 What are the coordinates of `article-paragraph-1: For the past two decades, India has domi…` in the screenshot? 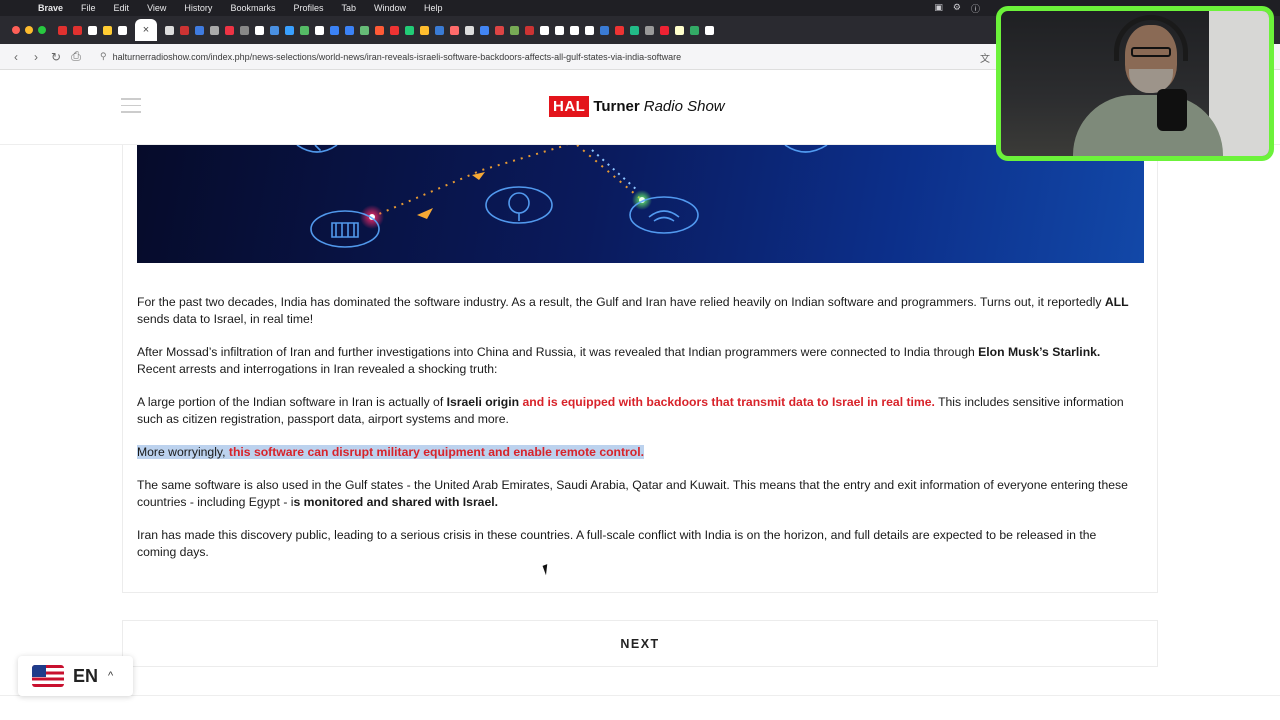 It's located at (637, 311).